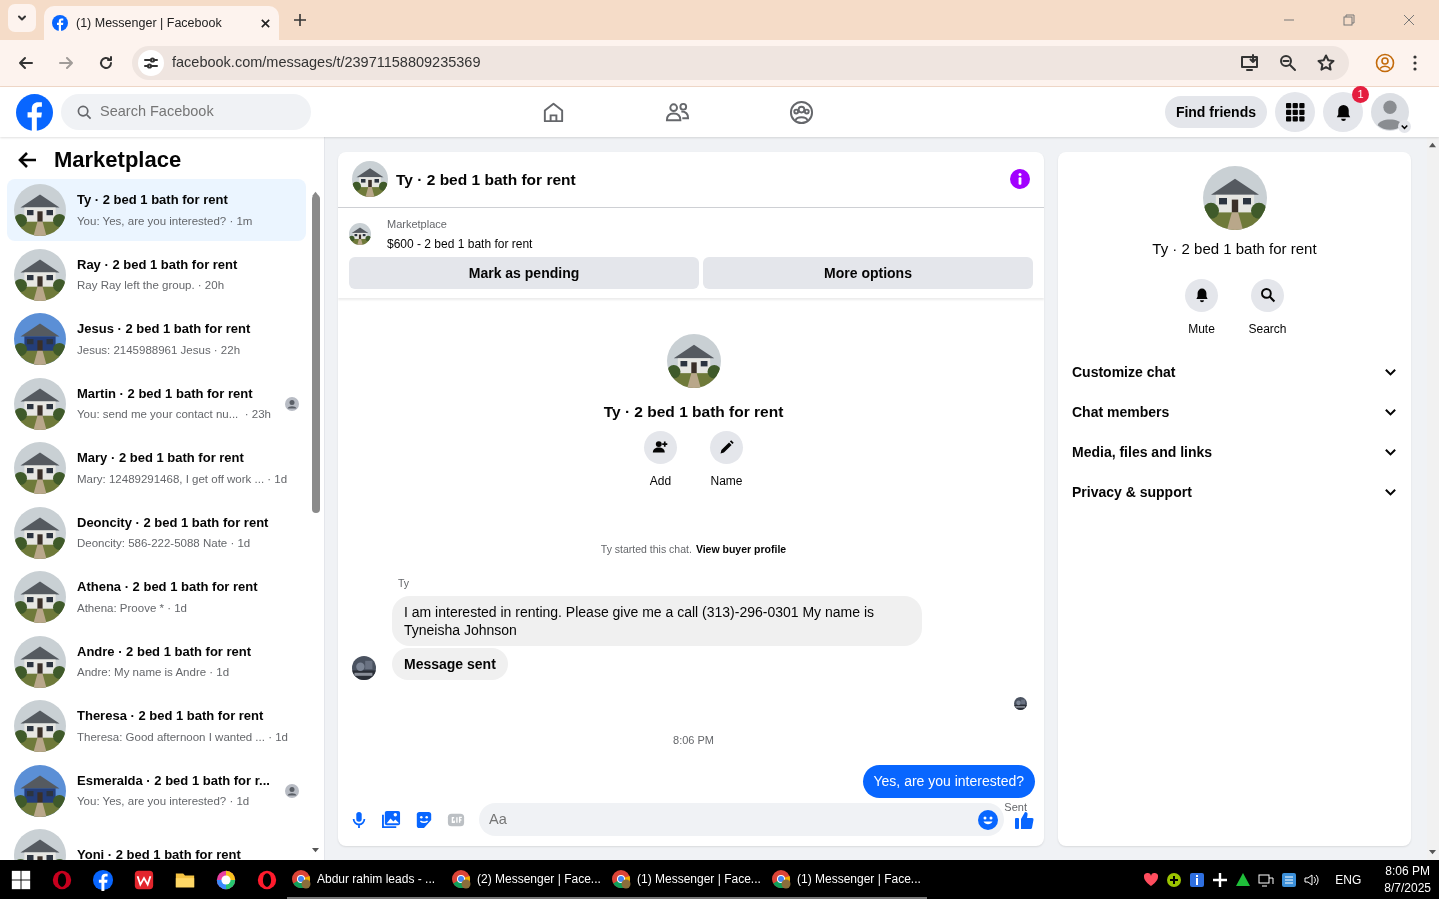  I want to click on network-icon, so click(1289, 879).